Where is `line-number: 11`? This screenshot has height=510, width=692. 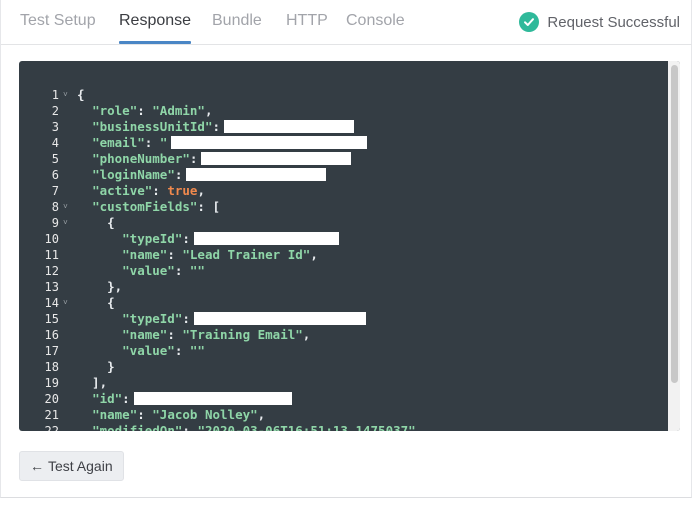
line-number: 11 is located at coordinates (51, 255).